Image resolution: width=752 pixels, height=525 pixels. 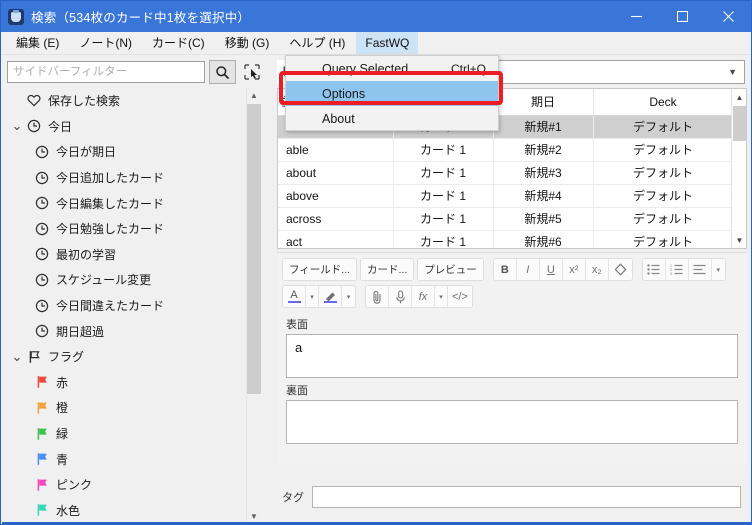 I want to click on highlighter-dropdown-icon: ▾, so click(x=348, y=296).